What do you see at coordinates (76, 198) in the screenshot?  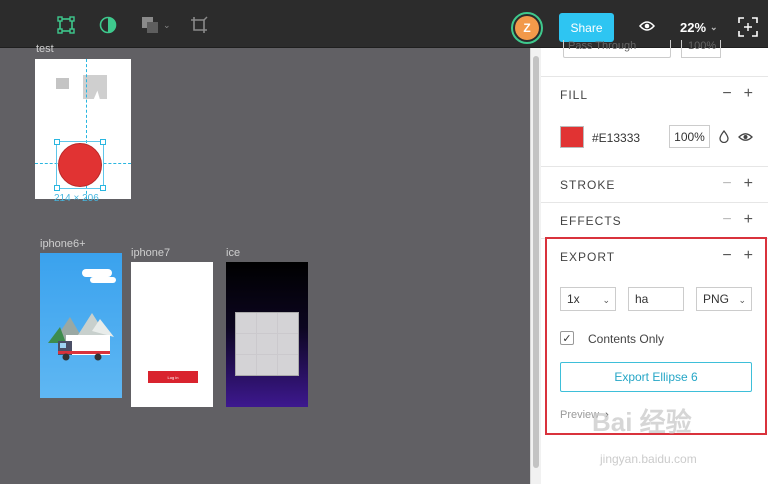 I see `selection-dimension-label: 214 × 206` at bounding box center [76, 198].